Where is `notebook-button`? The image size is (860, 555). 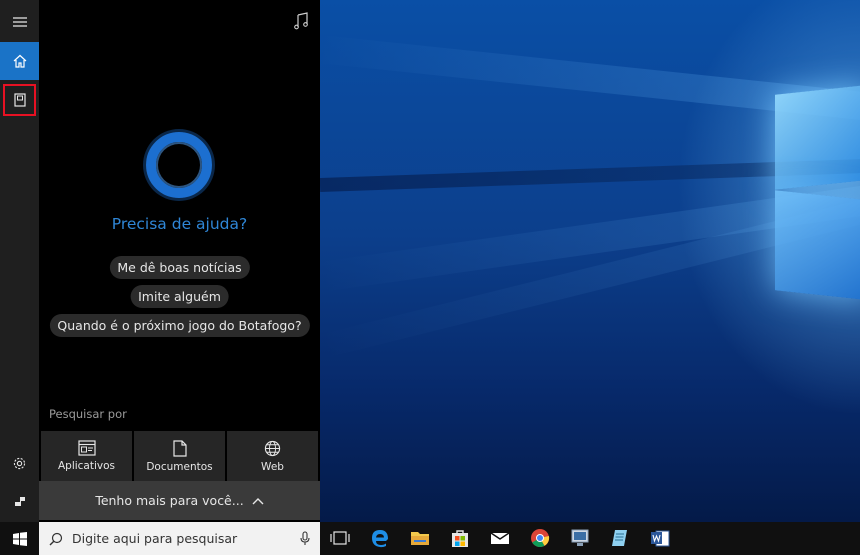
notebook-button is located at coordinates (19, 100).